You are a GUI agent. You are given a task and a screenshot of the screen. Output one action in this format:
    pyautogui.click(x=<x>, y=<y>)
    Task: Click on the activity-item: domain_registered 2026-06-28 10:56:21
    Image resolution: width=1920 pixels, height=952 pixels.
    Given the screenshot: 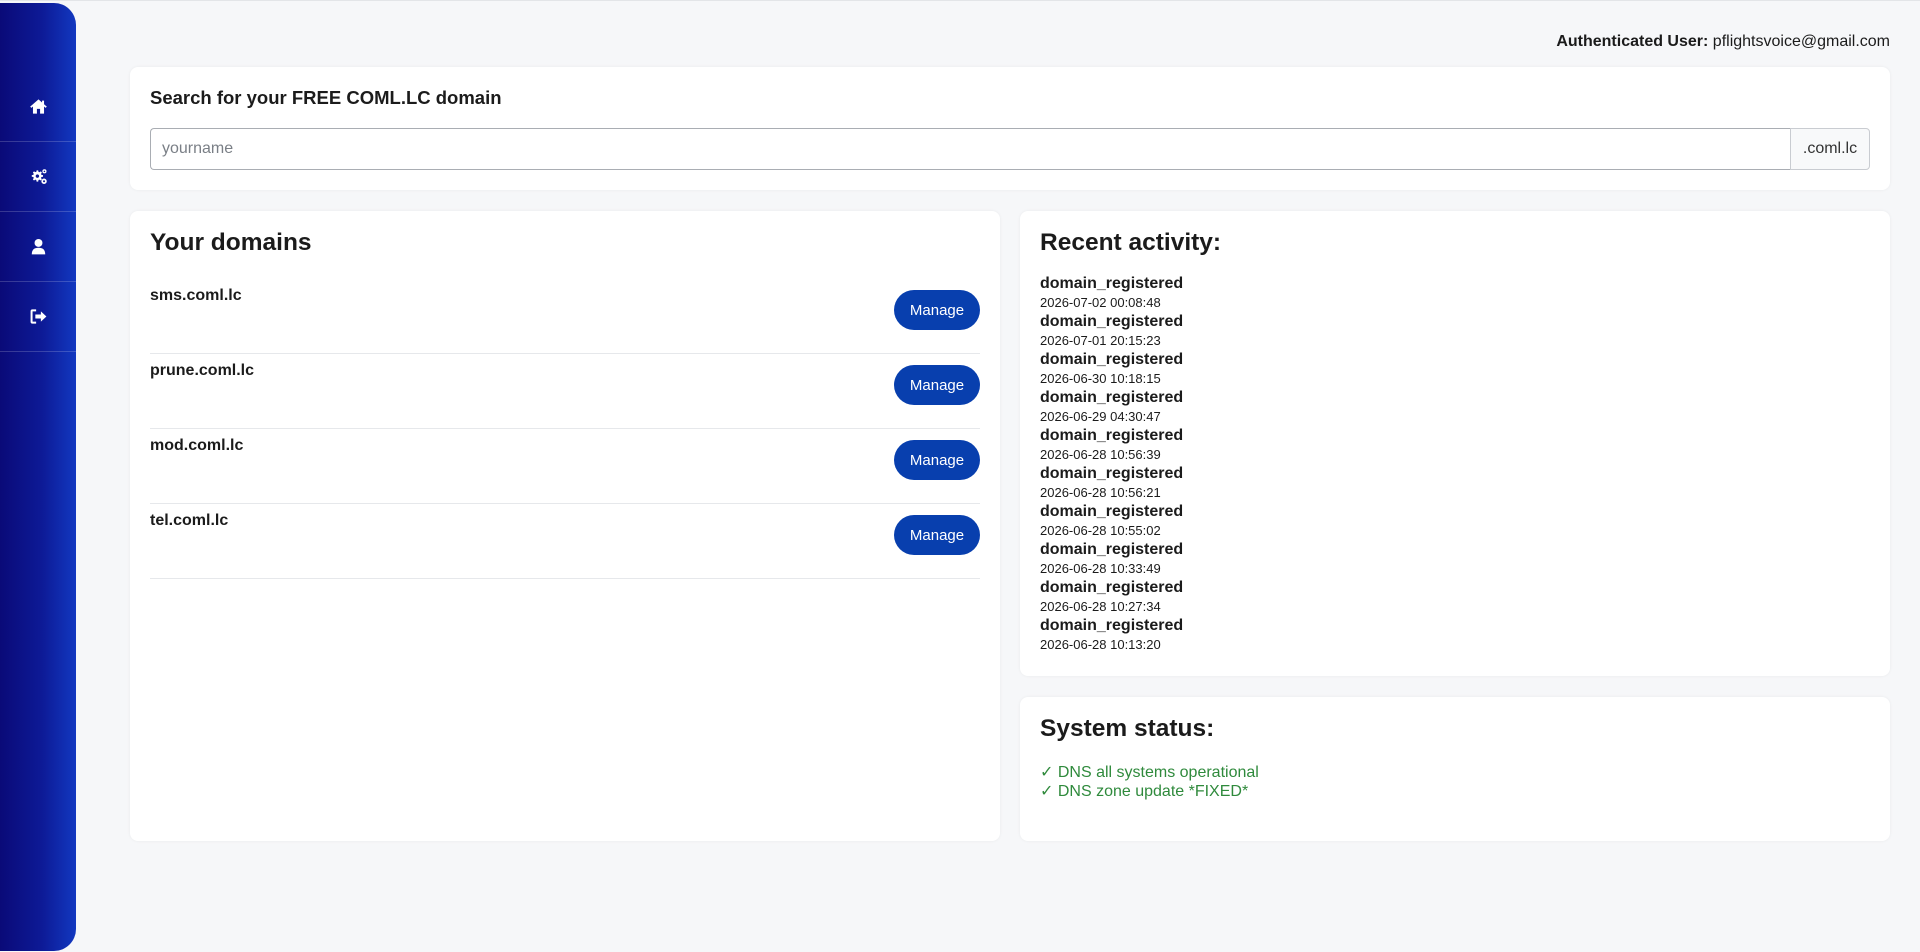 What is the action you would take?
    pyautogui.click(x=1111, y=483)
    